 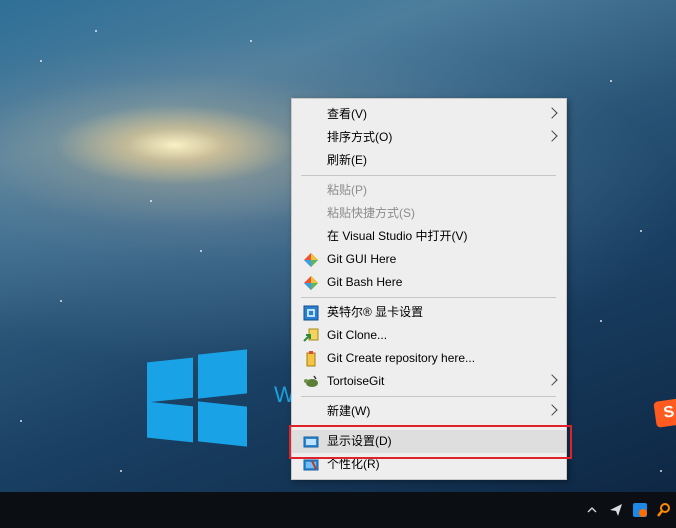 What do you see at coordinates (429, 411) in the screenshot?
I see `menu-item-new: 新建(W)` at bounding box center [429, 411].